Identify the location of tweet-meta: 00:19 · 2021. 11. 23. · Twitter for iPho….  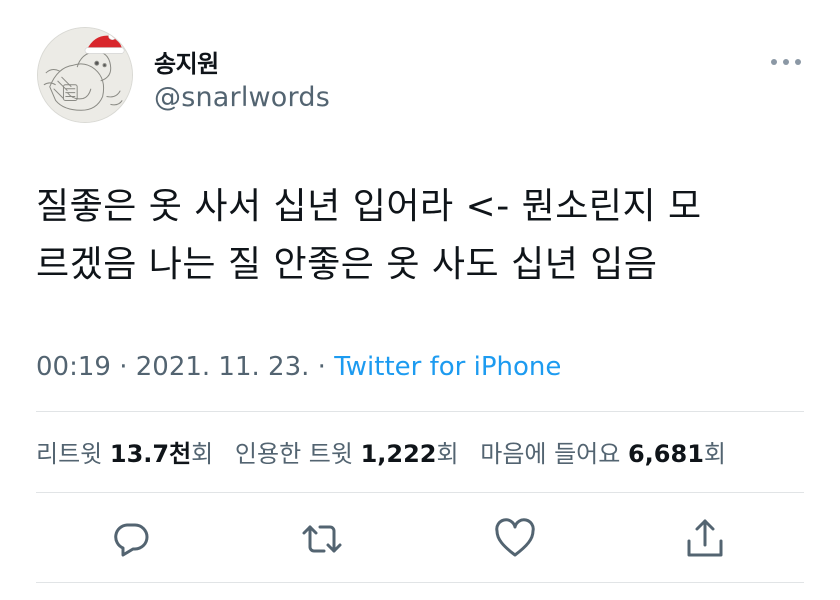
(298, 367).